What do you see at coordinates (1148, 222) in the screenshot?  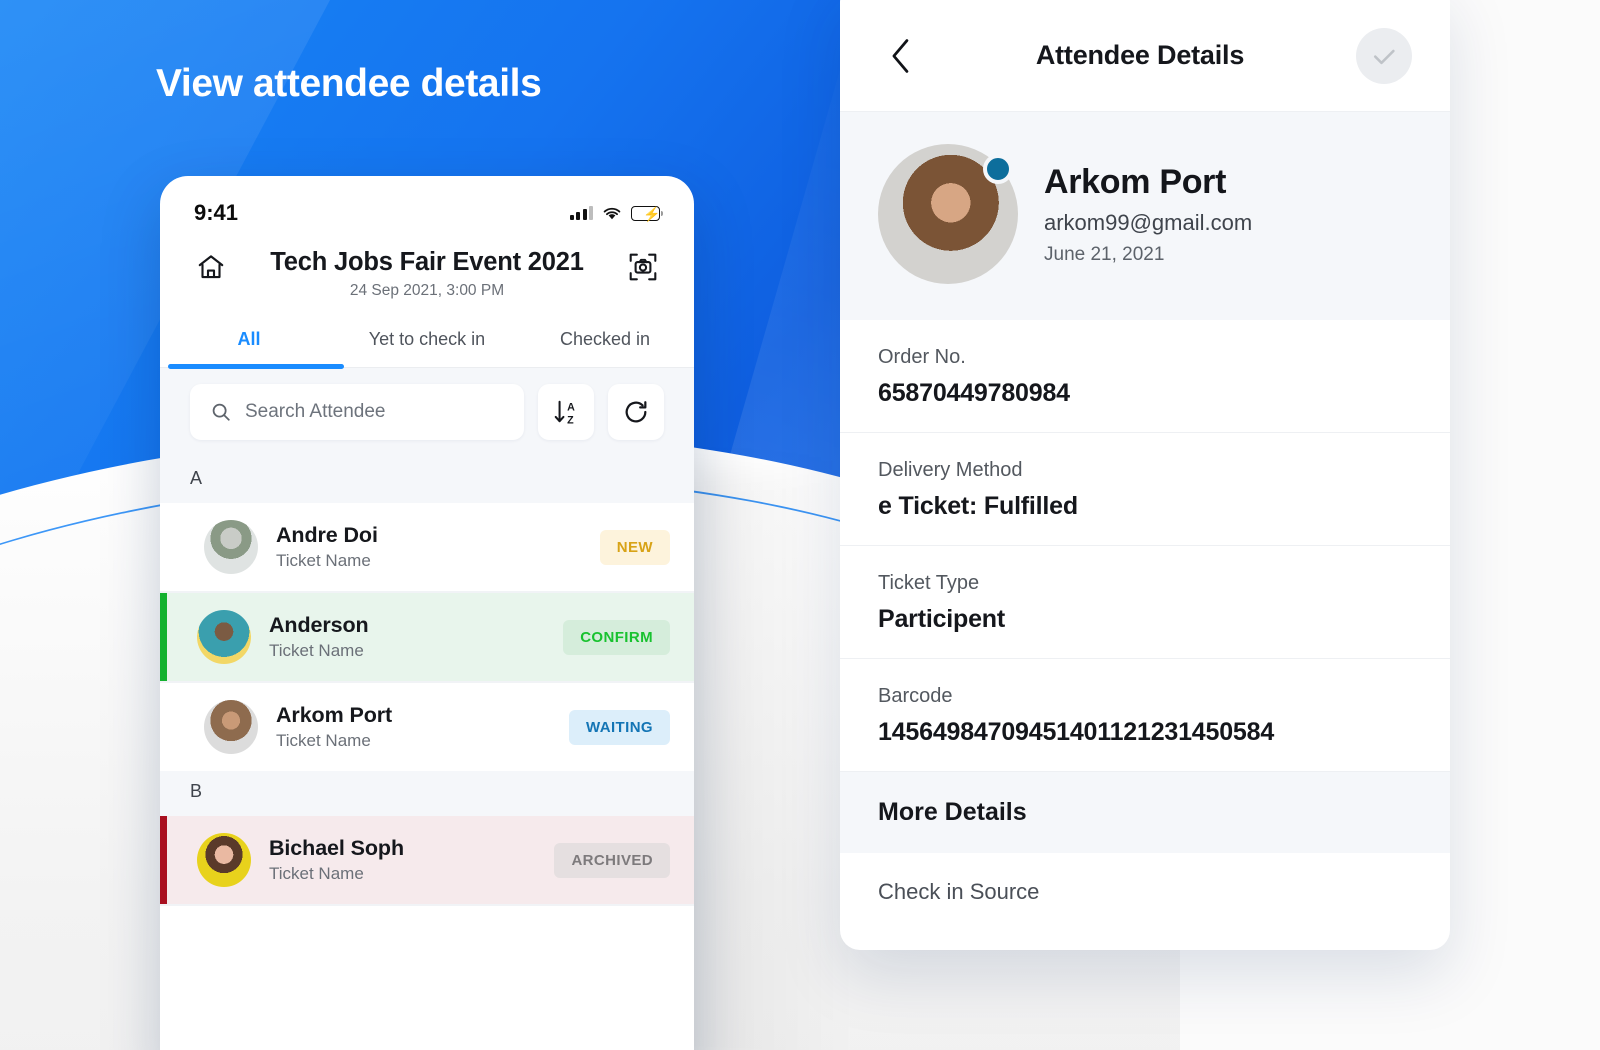 I see `profile-email: arkom99@gmail.com` at bounding box center [1148, 222].